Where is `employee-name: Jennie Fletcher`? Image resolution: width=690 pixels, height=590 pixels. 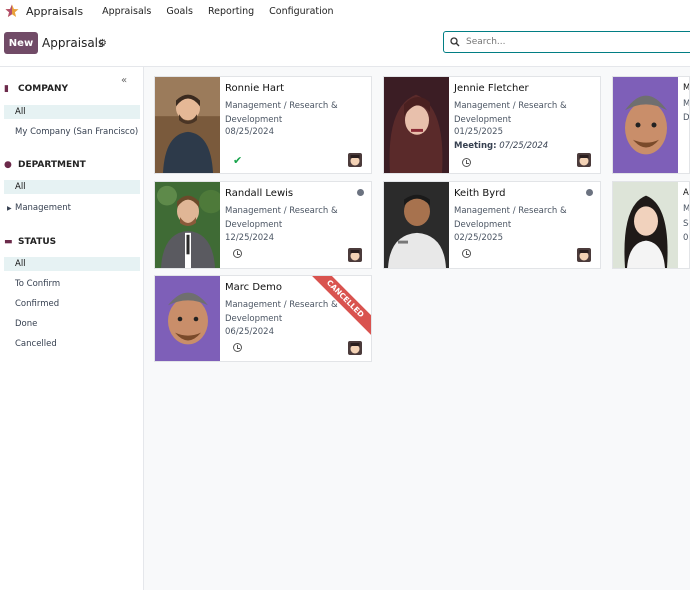
employee-name: Jennie Fletcher is located at coordinates (491, 88).